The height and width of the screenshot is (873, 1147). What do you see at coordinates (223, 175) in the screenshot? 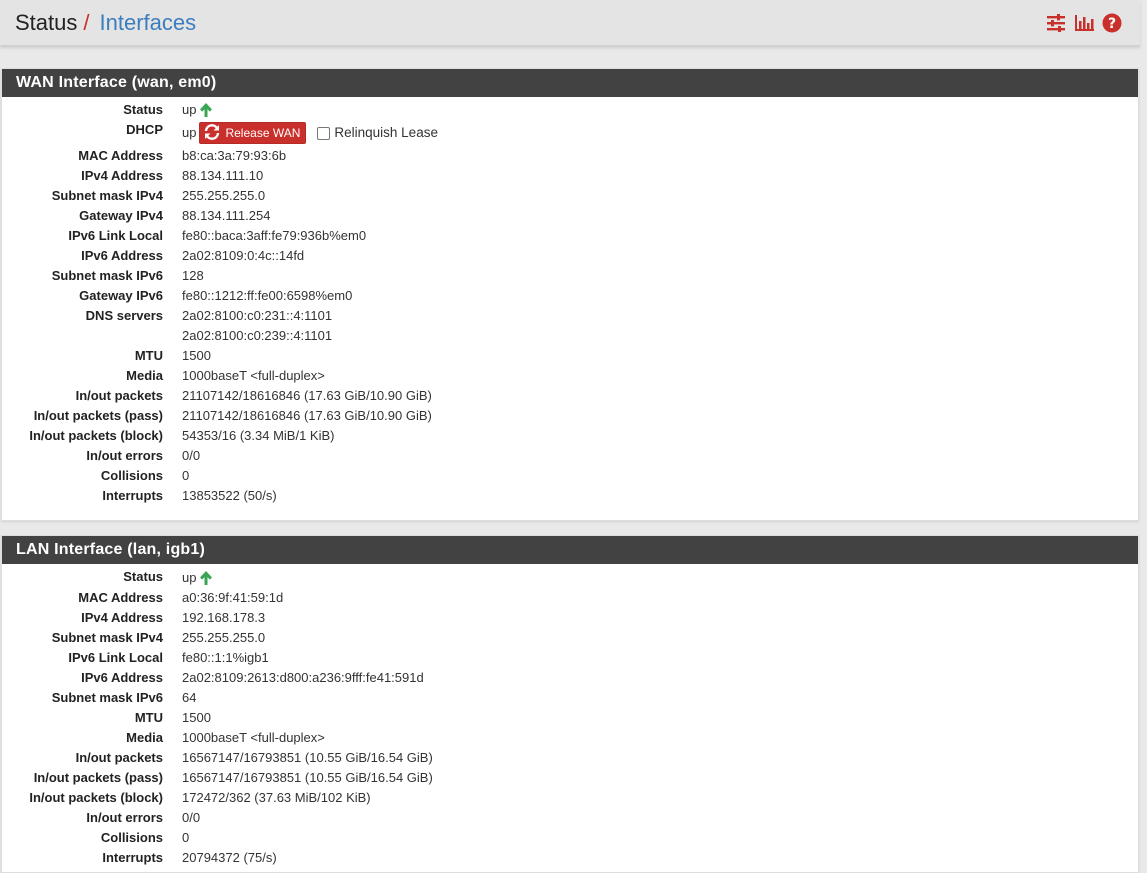
I see `row-value: 88.134.111.10` at bounding box center [223, 175].